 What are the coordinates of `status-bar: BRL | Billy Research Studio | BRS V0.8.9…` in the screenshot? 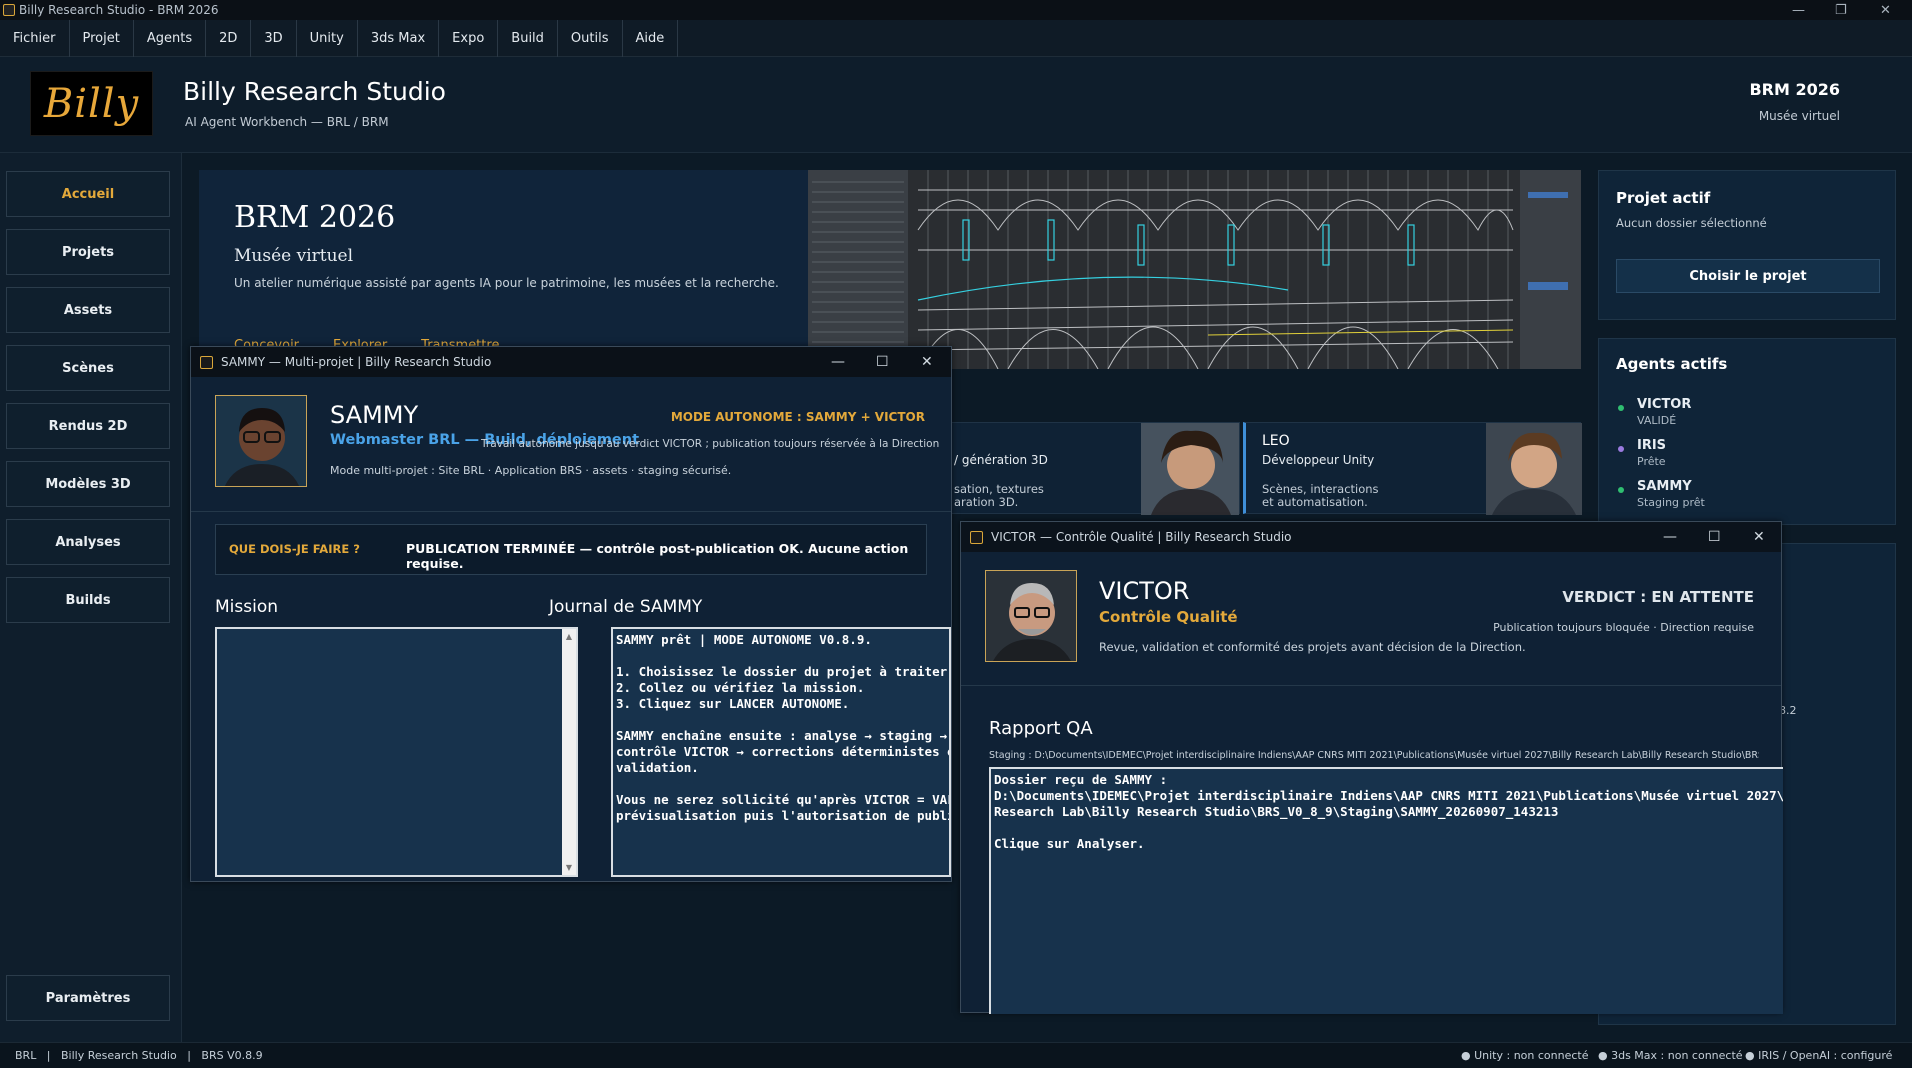 It's located at (956, 1055).